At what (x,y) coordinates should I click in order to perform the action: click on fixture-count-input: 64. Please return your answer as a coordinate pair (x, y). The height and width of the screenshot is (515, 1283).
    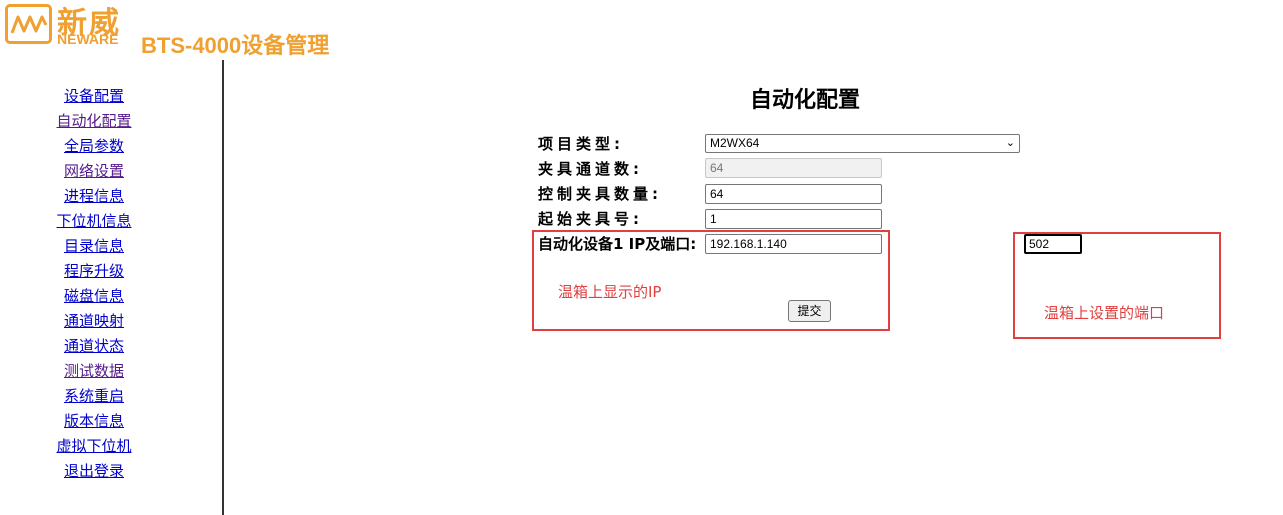
    Looking at the image, I should click on (793, 194).